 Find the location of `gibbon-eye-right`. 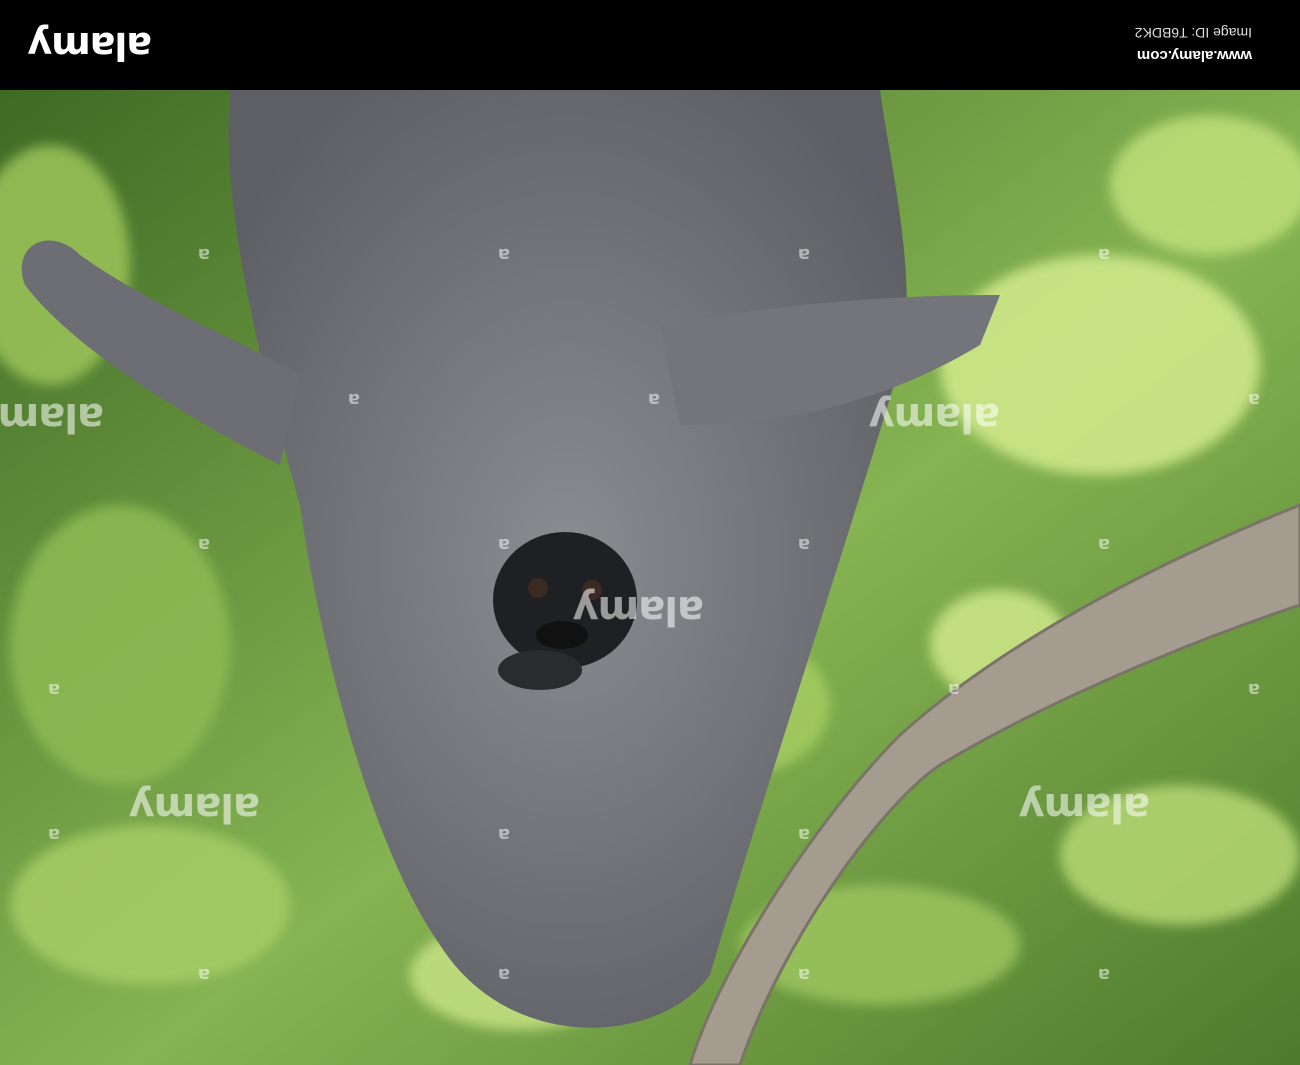

gibbon-eye-right is located at coordinates (538, 588).